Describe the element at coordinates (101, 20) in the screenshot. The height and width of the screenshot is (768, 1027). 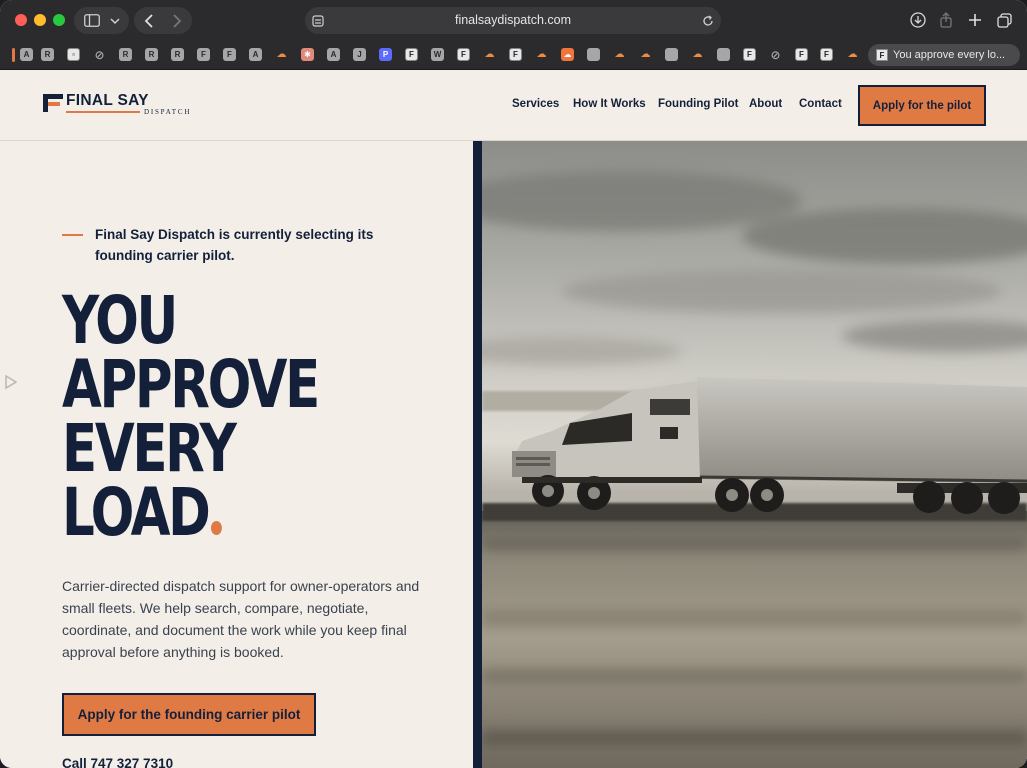
I see `sidebar-toggle-button` at that location.